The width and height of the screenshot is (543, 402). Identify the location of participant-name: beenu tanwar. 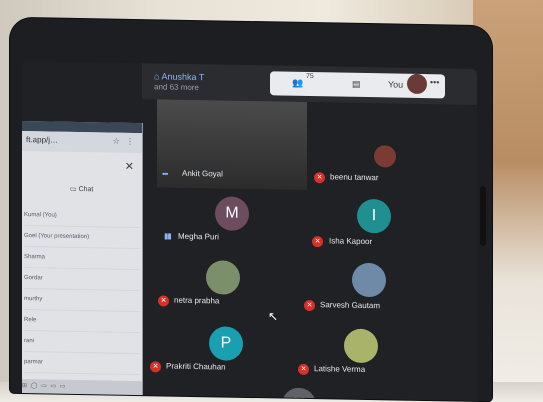
(354, 177).